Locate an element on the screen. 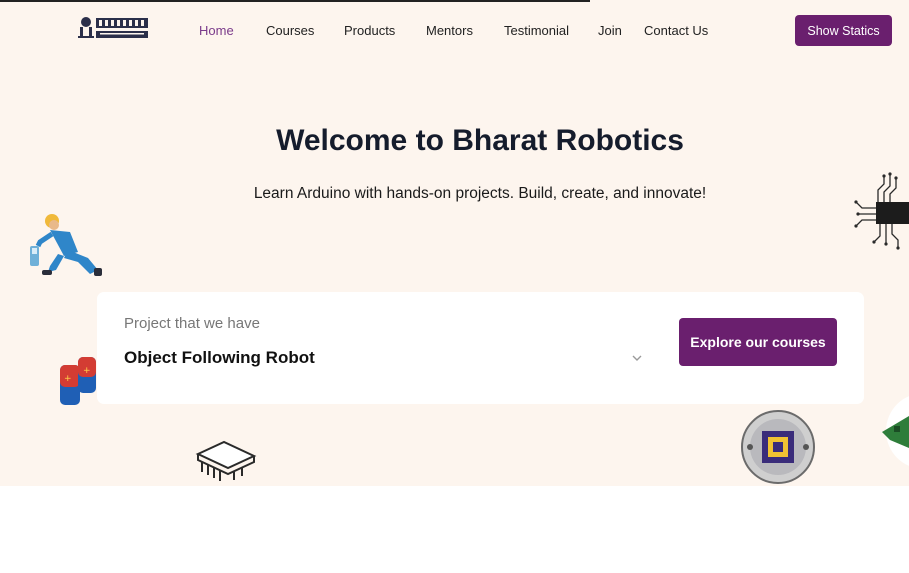  page-title: Welcome to Bharat Robotics is located at coordinates (480, 140).